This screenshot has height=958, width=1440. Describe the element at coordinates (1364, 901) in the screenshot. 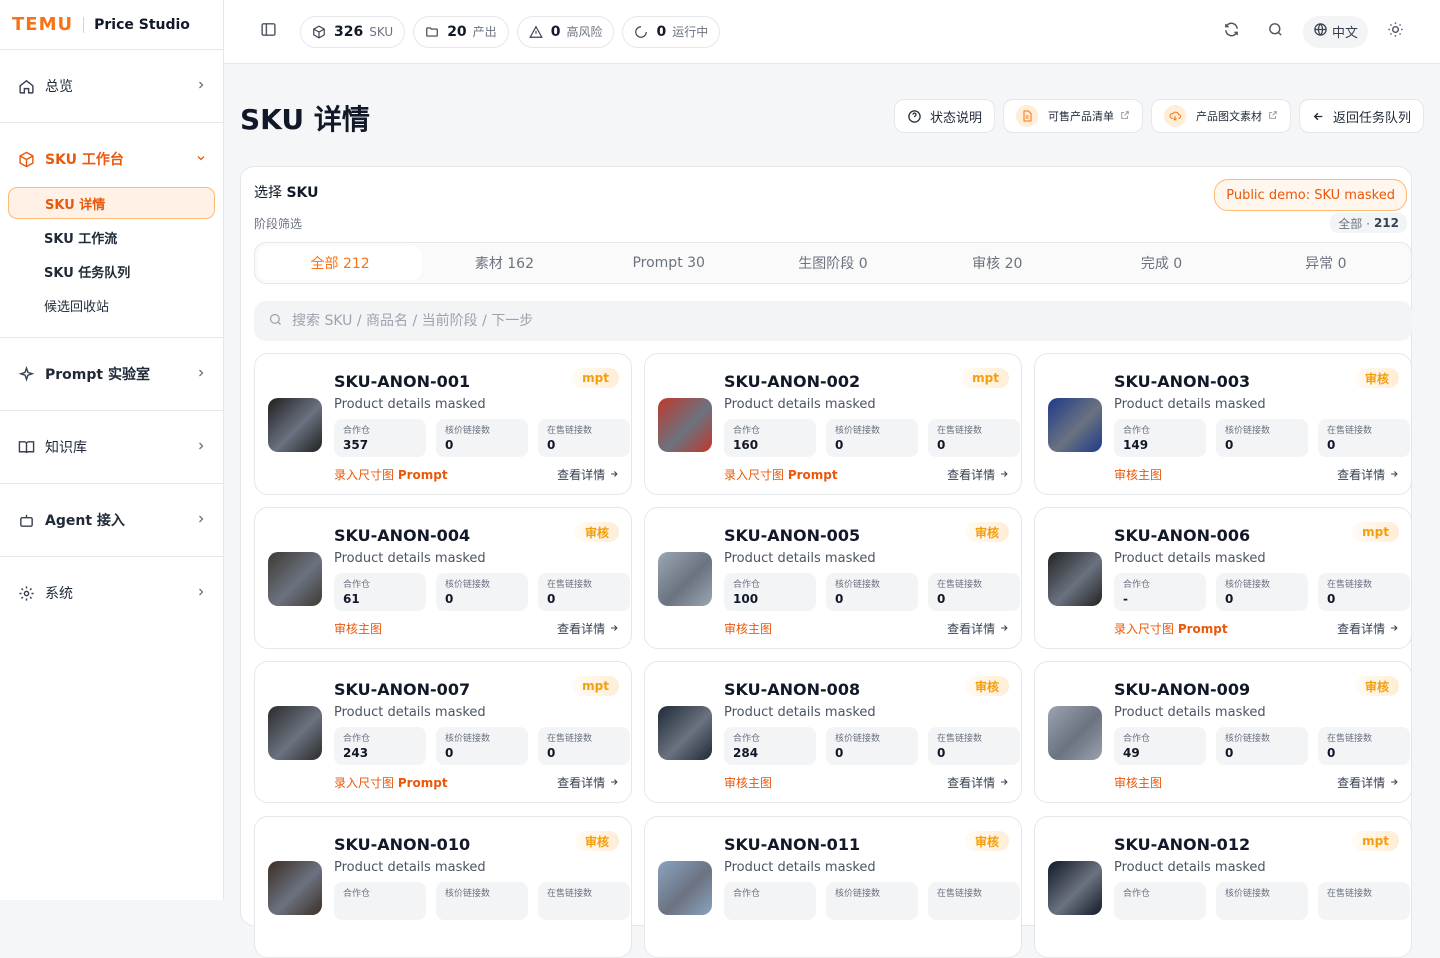

I see `stat-box: 在售链接数` at that location.